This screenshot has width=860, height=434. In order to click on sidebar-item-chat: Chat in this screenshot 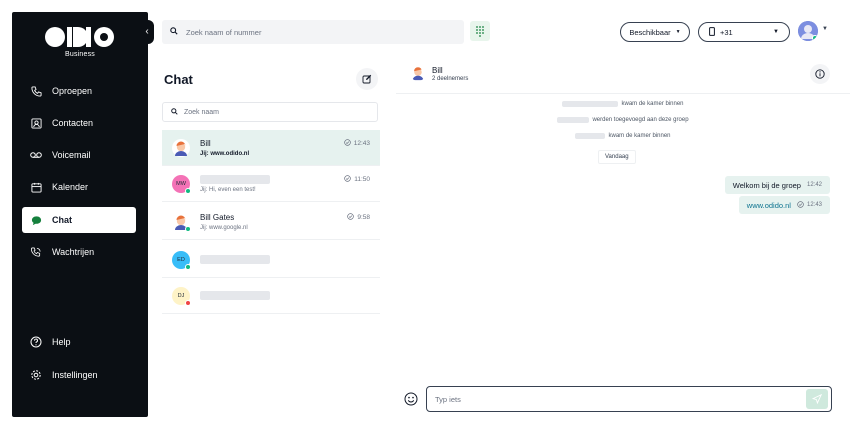, I will do `click(79, 220)`.